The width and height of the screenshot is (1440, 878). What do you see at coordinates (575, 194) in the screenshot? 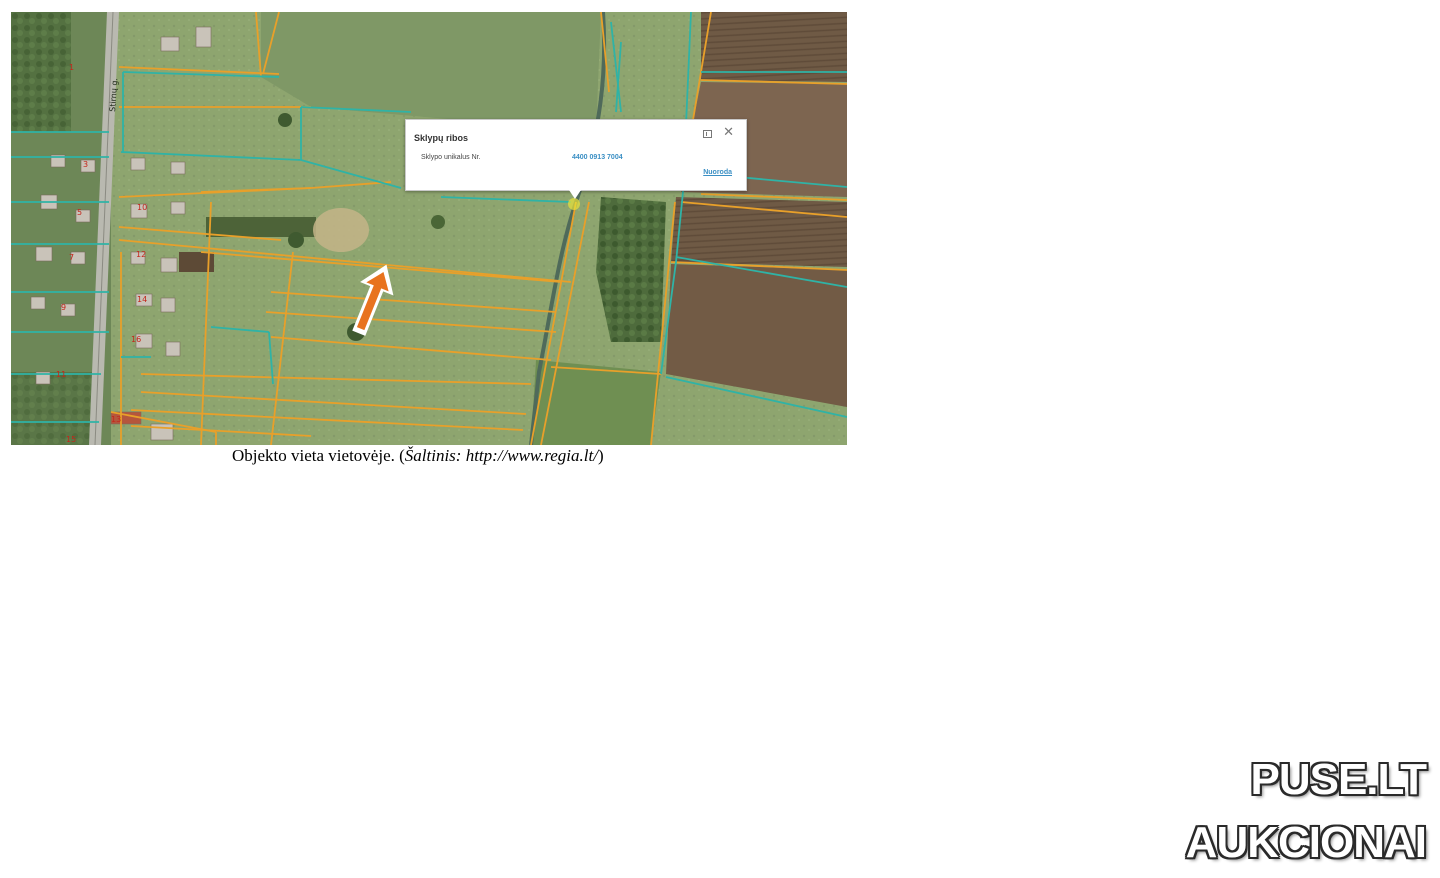
I see `popup-pointer` at bounding box center [575, 194].